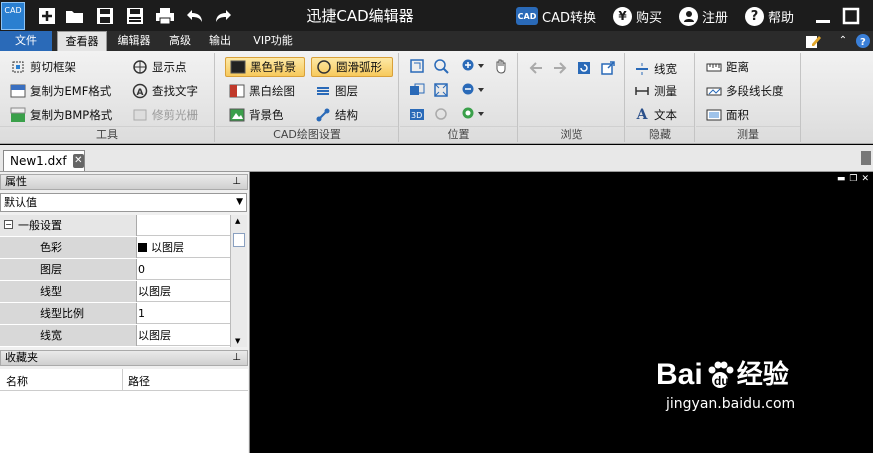 This screenshot has height=453, width=873. What do you see at coordinates (60, 91) in the screenshot?
I see `copy-emf-button: 复制为EMF格式` at bounding box center [60, 91].